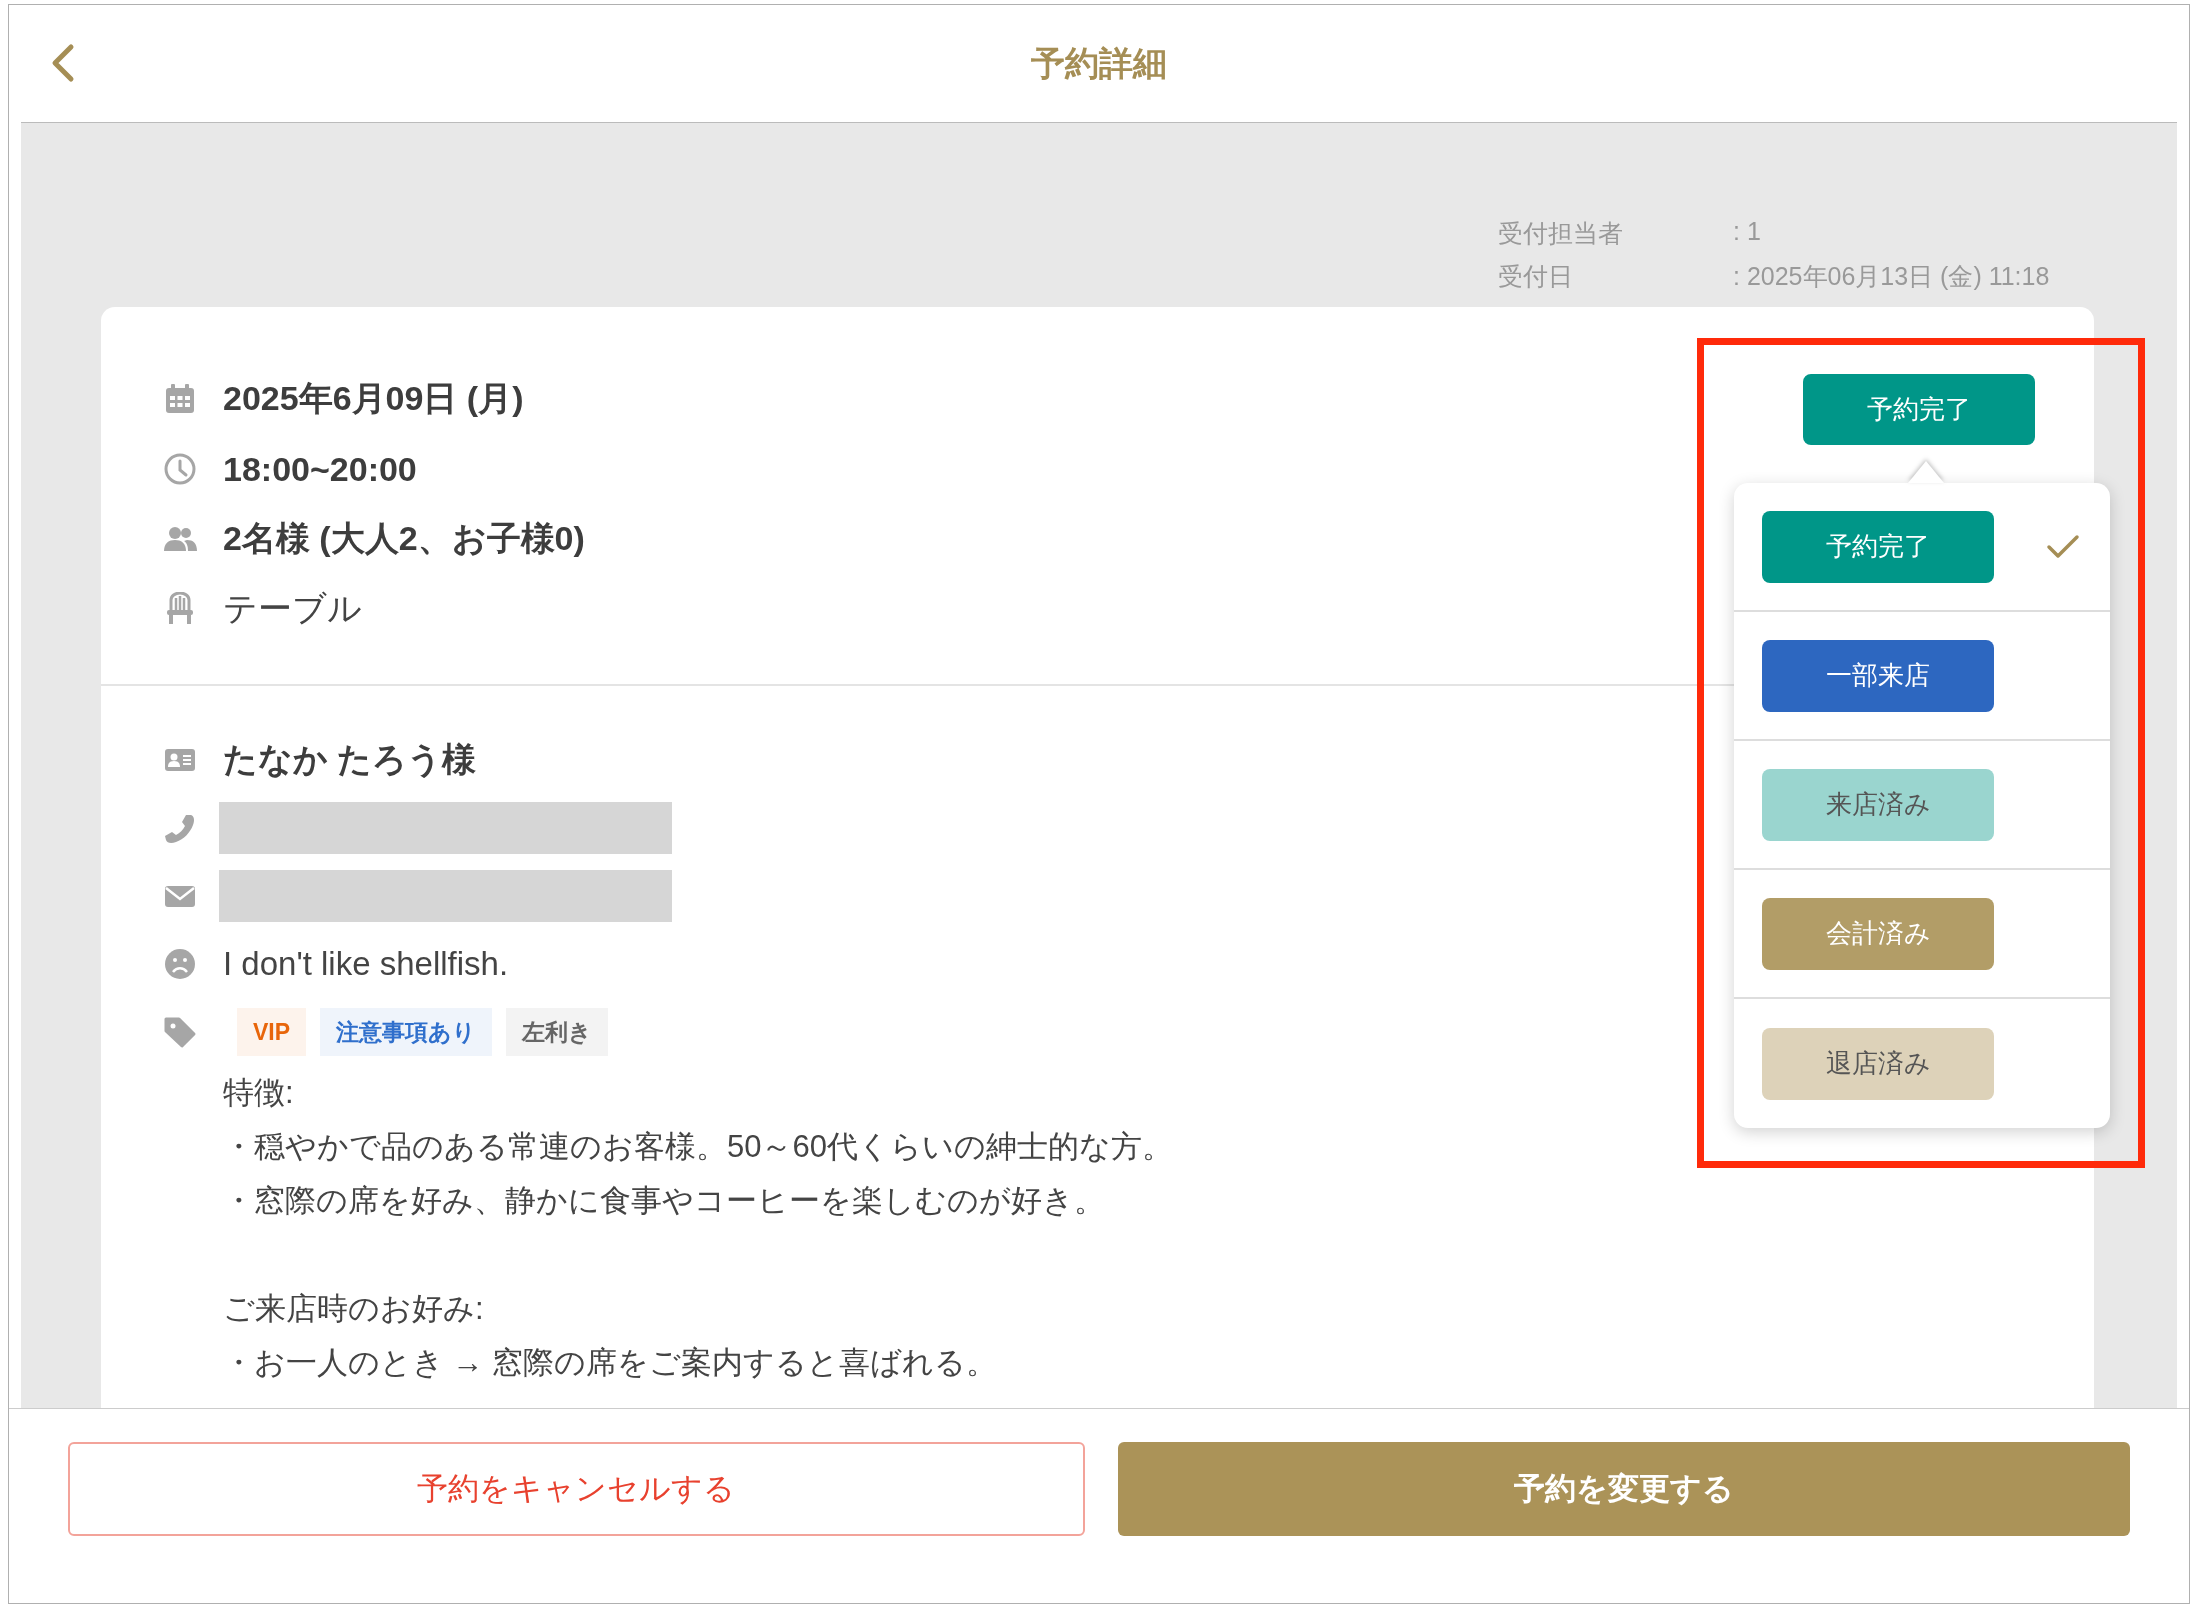 Image resolution: width=2198 pixels, height=1612 pixels. I want to click on seat-text: テーブル, so click(292, 608).